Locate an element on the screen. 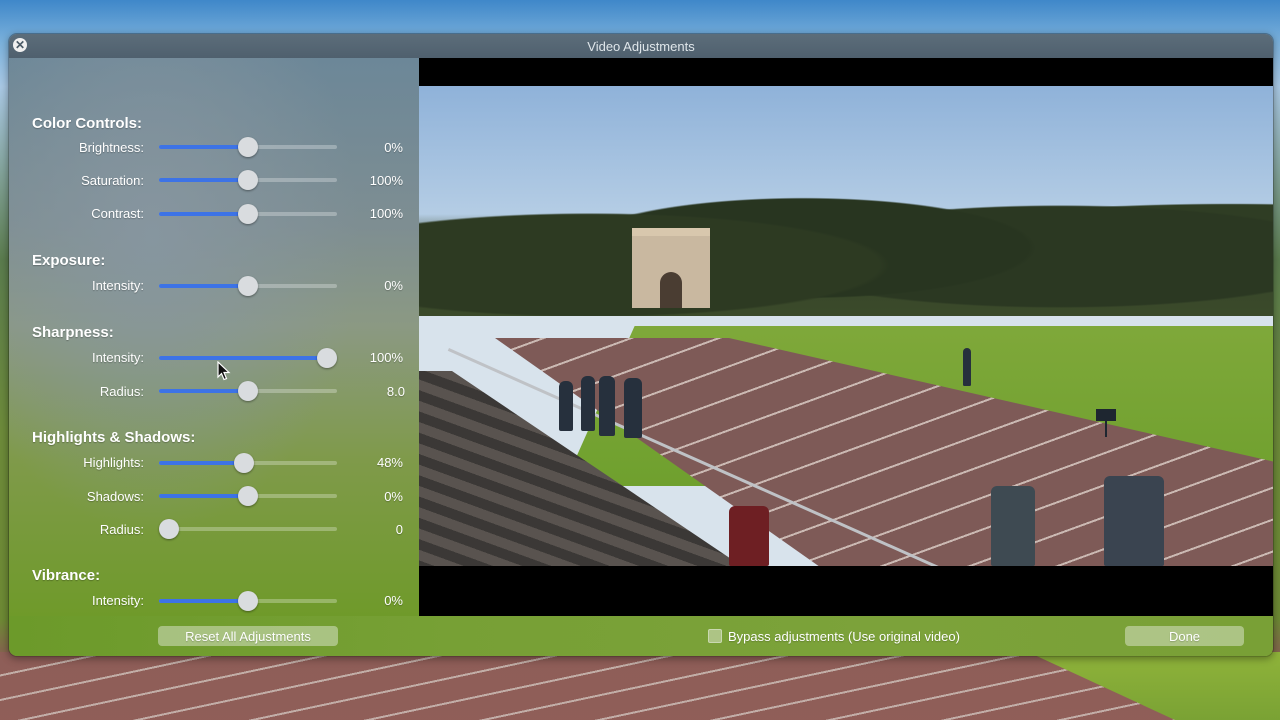 The width and height of the screenshot is (1280, 720). exposure-intensity-slider-thumb is located at coordinates (248, 286).